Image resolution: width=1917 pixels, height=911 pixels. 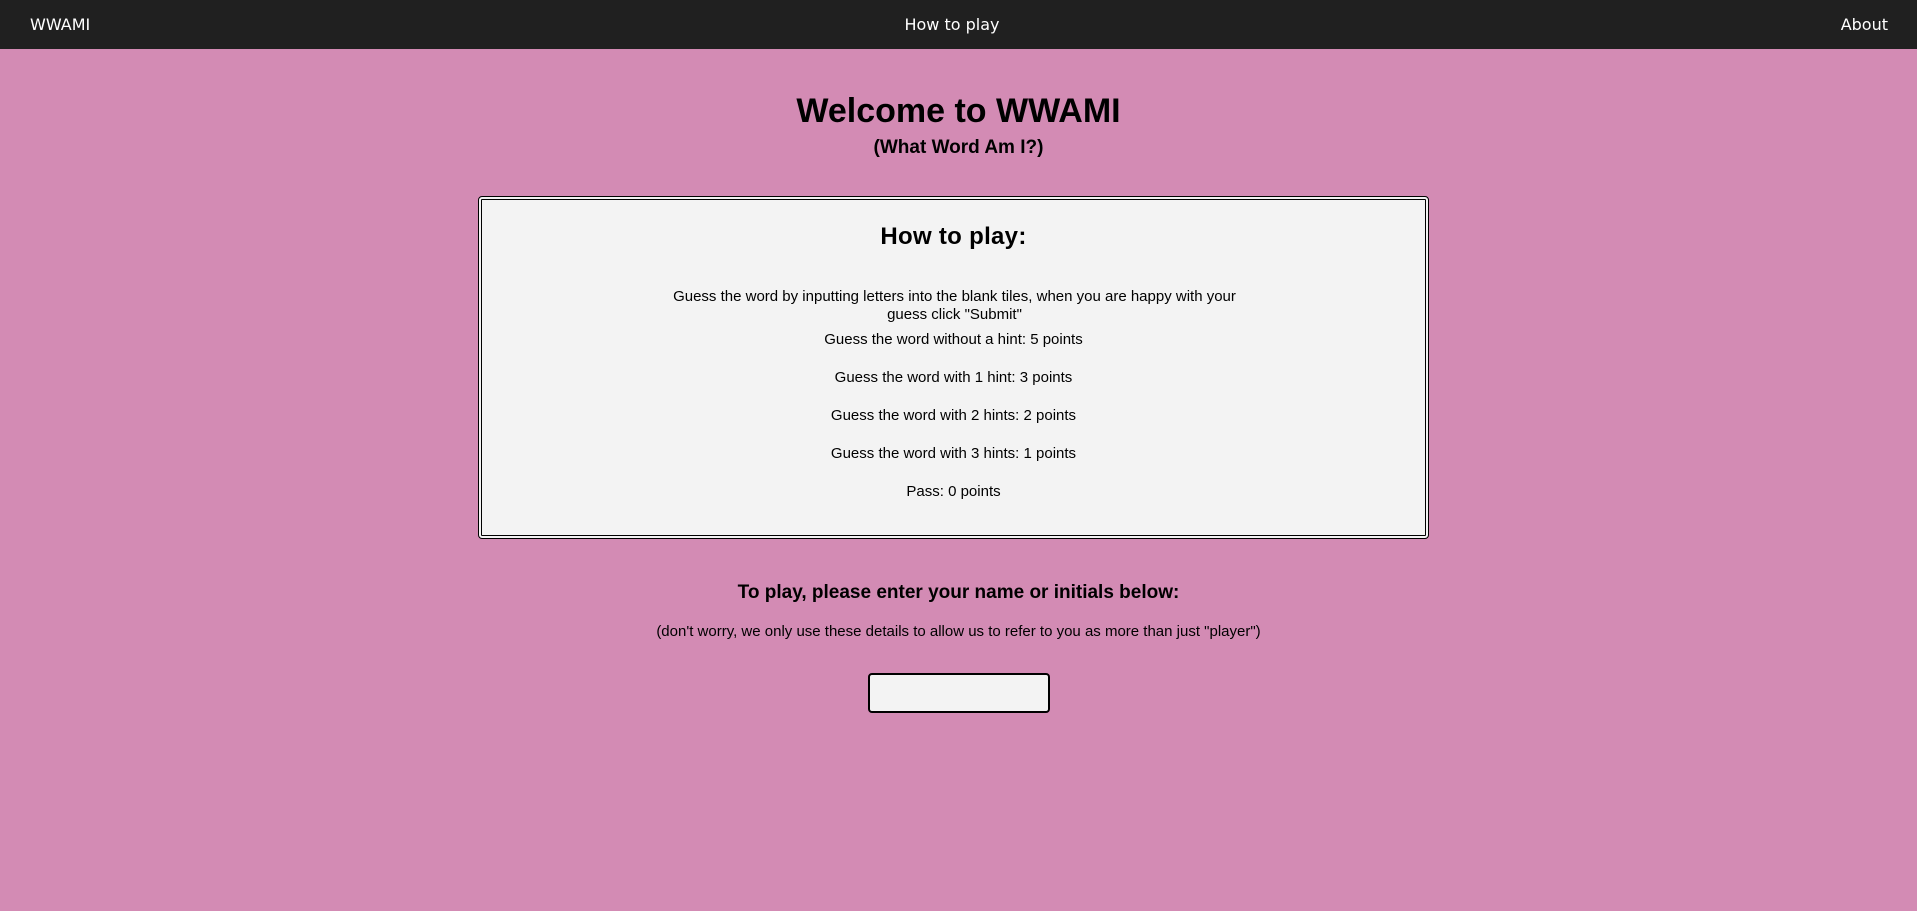 I want to click on top-navbar: WWAMI How to play About, so click(x=958, y=24).